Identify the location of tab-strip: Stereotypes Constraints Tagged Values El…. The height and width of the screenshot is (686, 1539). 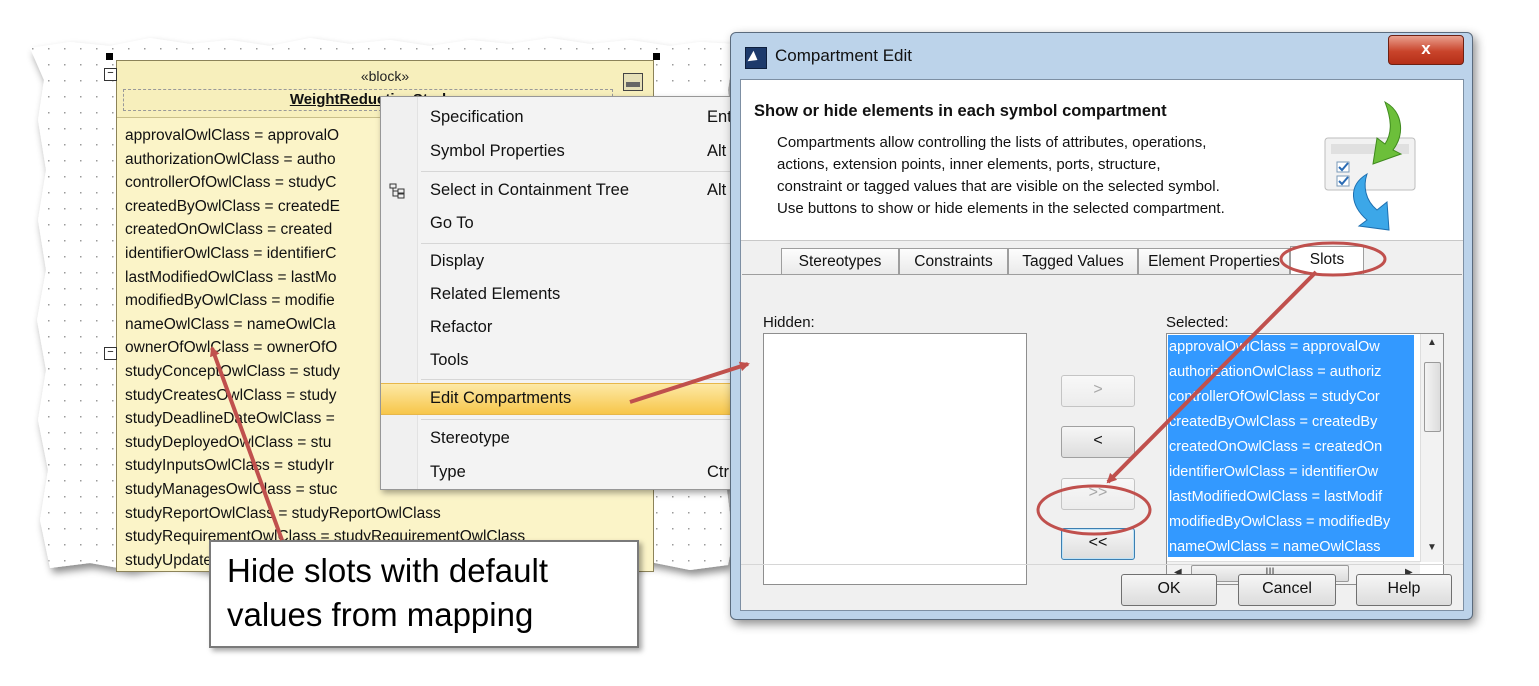
(1102, 260).